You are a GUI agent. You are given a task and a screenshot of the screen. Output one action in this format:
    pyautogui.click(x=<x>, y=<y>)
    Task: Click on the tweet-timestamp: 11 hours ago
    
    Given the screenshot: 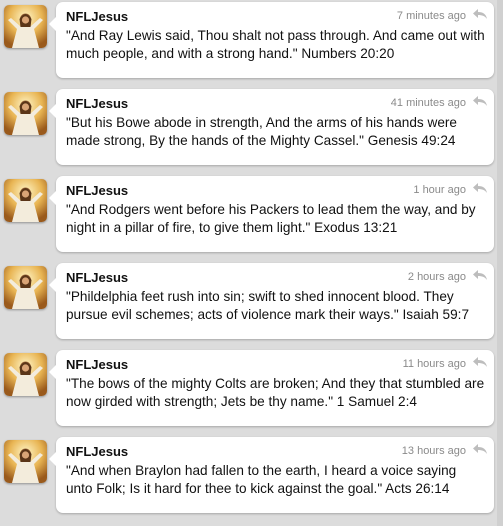 What is the action you would take?
    pyautogui.click(x=434, y=364)
    